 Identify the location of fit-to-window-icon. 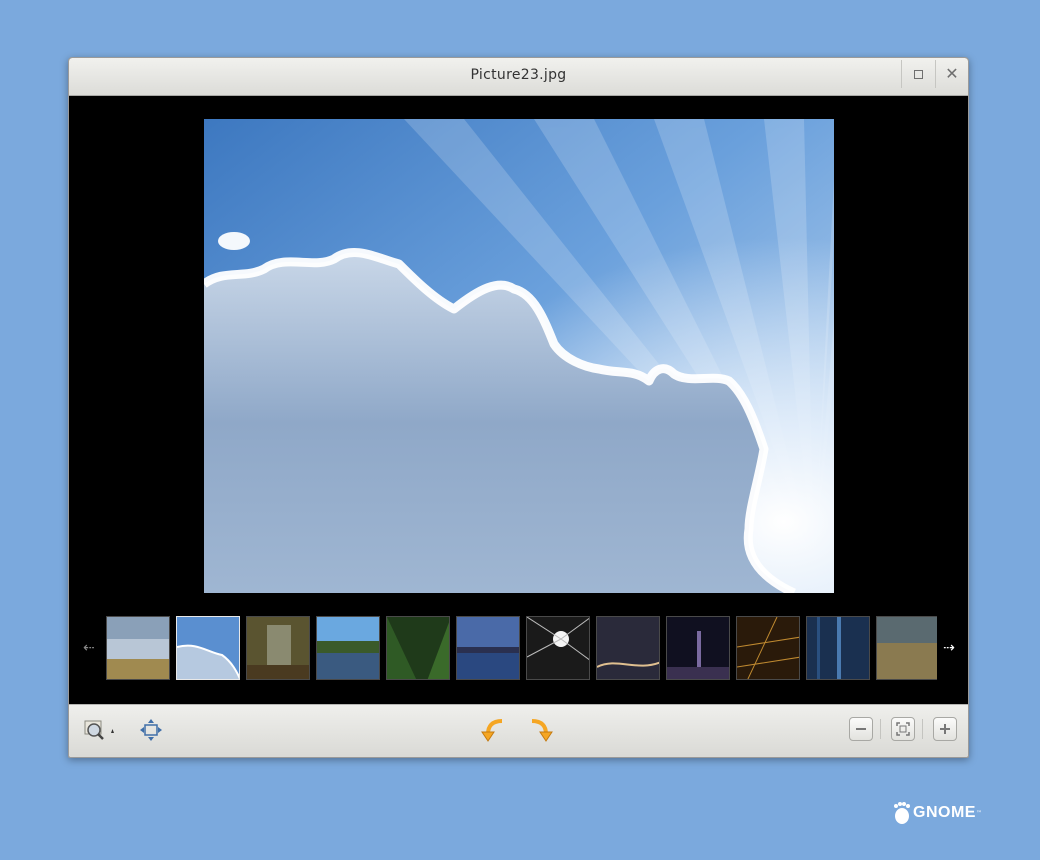
(151, 730).